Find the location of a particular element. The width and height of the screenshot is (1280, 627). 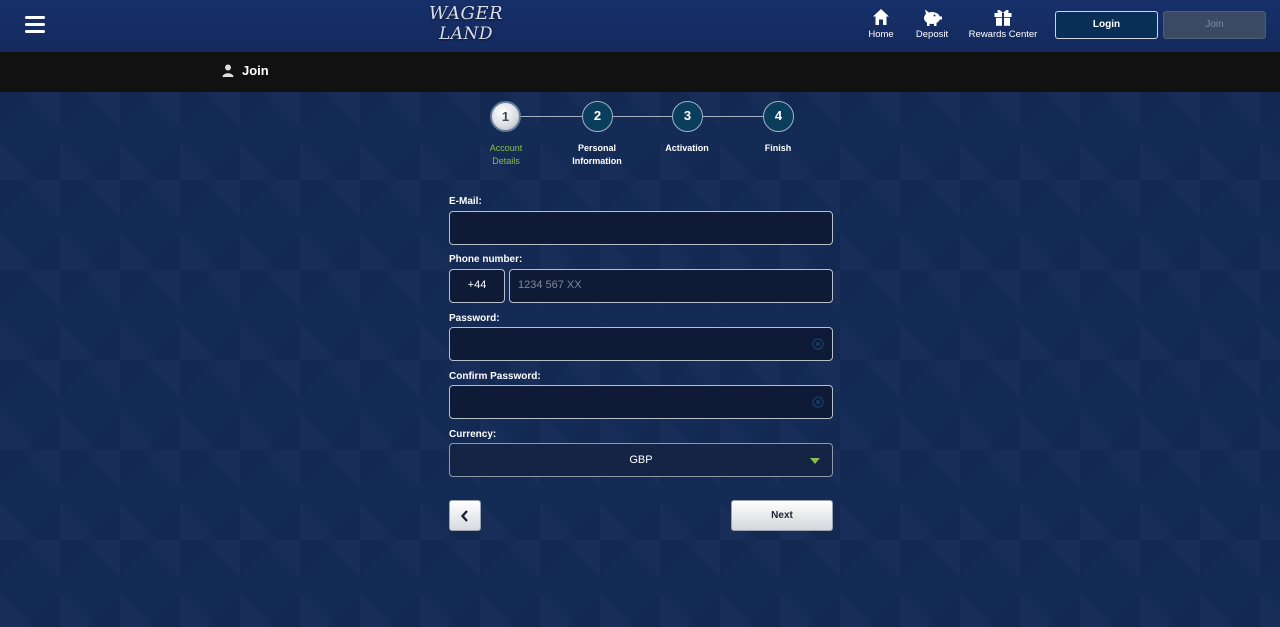

nav-rewards-center-button: Rewards Center is located at coordinates (1003, 27).